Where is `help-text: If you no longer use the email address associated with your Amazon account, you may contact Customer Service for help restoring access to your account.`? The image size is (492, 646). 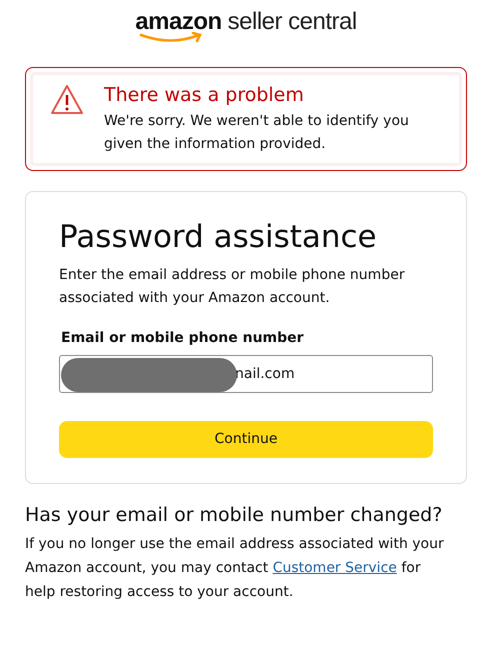 help-text: If you no longer use the email address associated with your Amazon account, you may contact Customer Service for help restoring access to your account. is located at coordinates (235, 568).